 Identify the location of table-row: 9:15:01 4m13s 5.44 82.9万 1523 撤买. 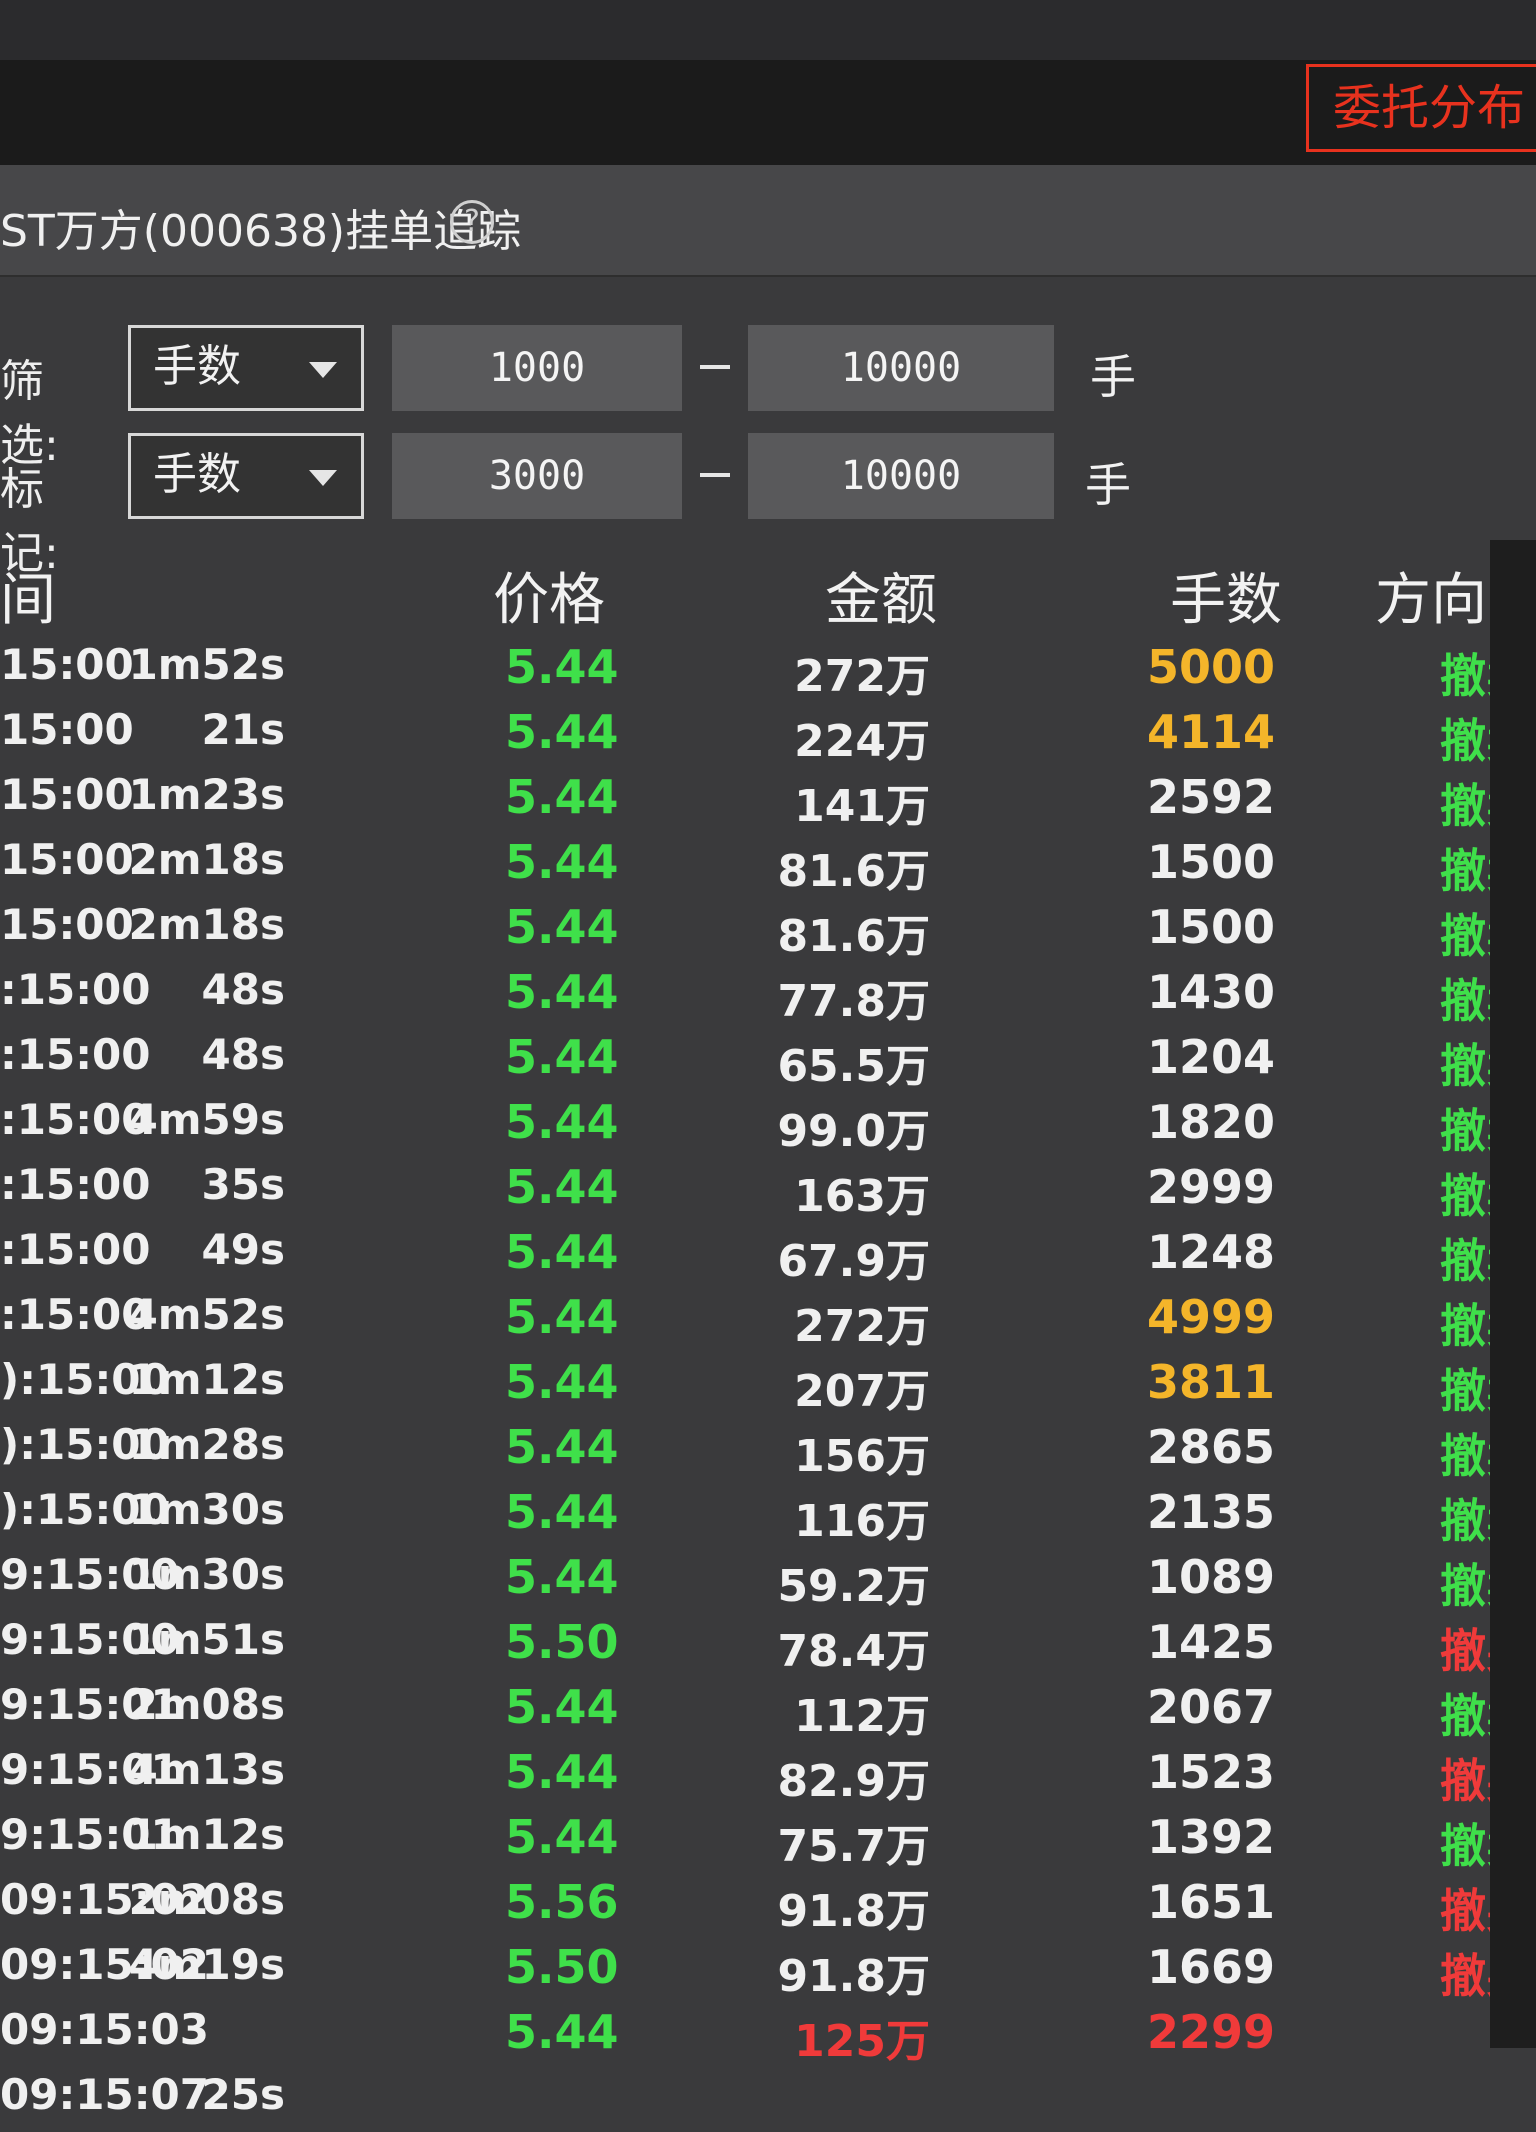
(768, 1776).